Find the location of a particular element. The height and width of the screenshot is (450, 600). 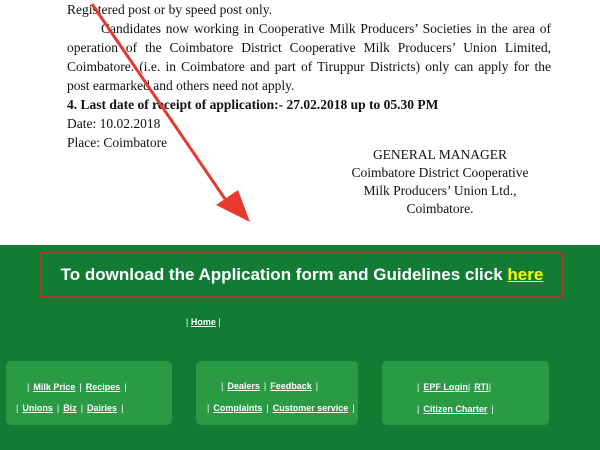

panel2-row2: | Complaints | Customer service | is located at coordinates (281, 407).